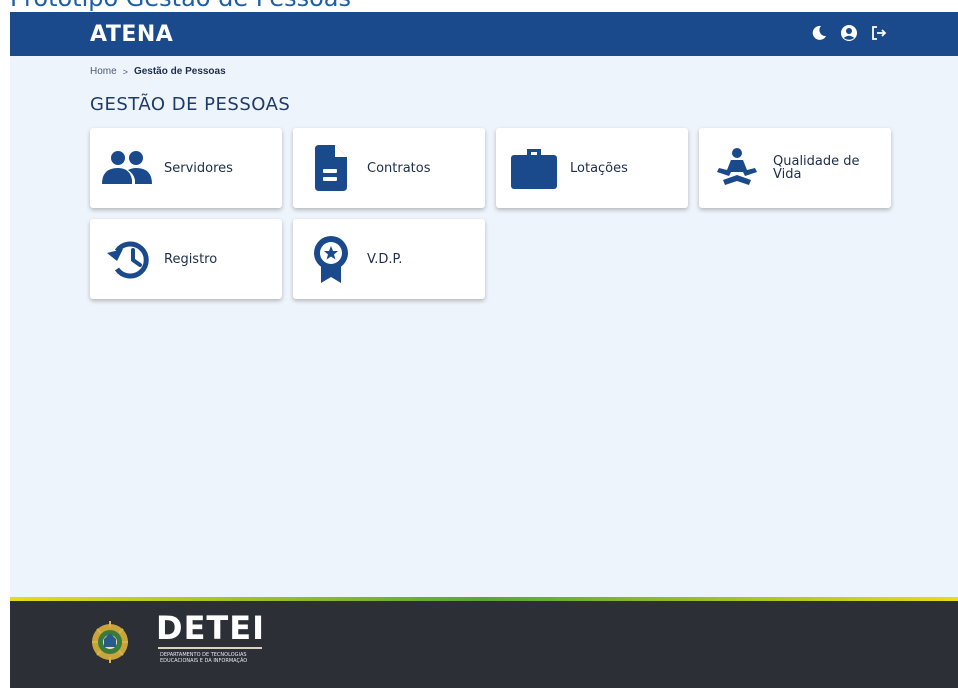  Describe the element at coordinates (484, 34) in the screenshot. I see `top-navbar: ATENA` at that location.